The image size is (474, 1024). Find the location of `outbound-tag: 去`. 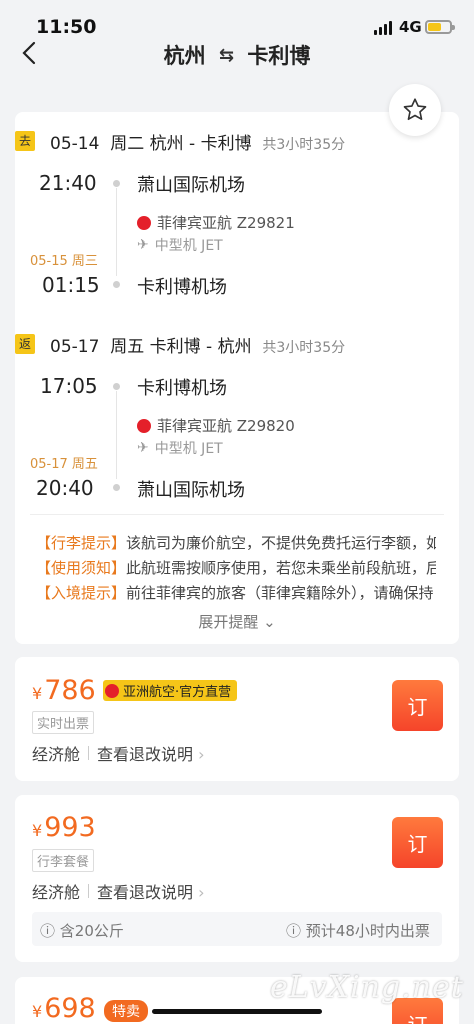

outbound-tag: 去 is located at coordinates (25, 140).